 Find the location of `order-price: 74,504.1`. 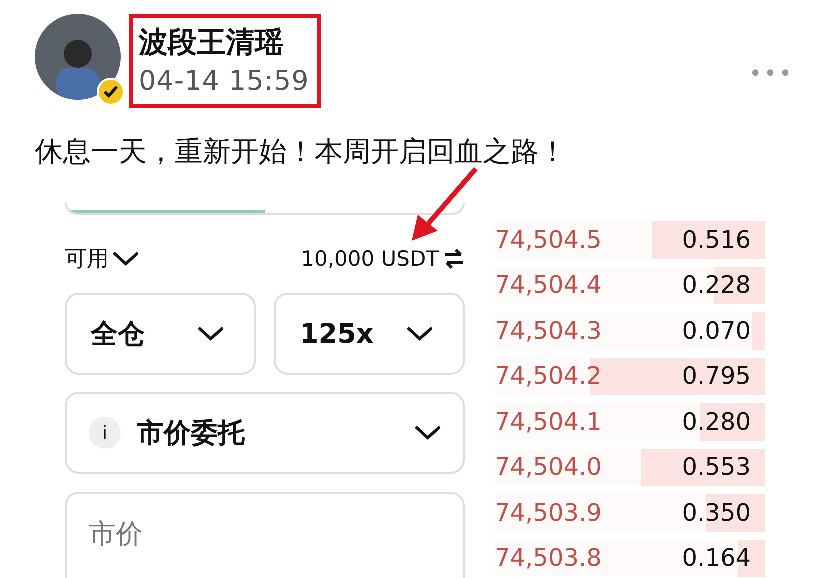

order-price: 74,504.1 is located at coordinates (548, 422).